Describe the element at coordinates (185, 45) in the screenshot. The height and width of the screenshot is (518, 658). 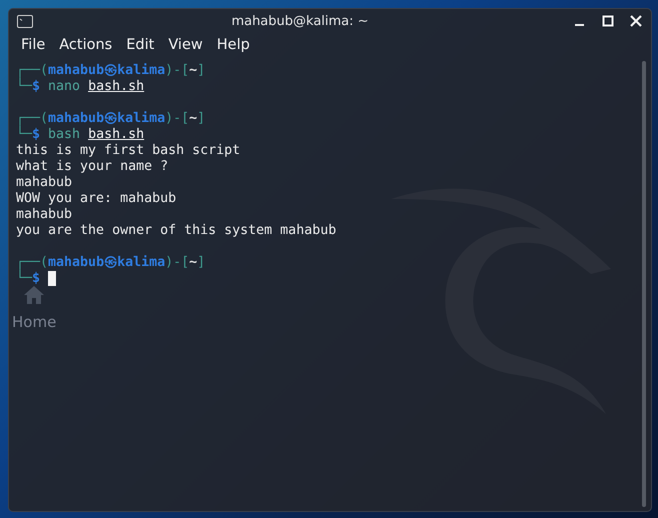
I see `menu-item: View` at that location.